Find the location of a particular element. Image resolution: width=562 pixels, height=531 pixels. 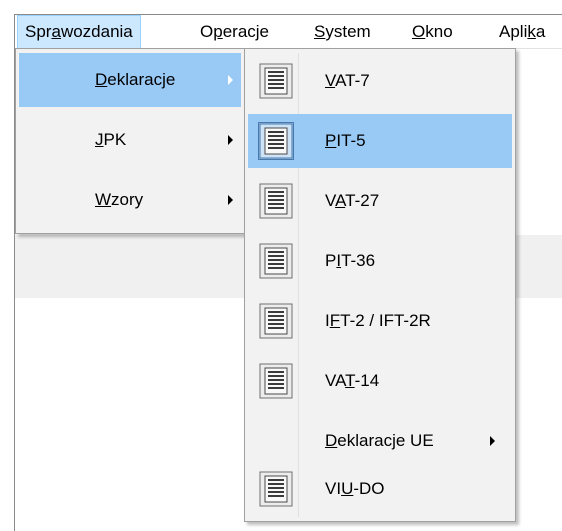

menu-label-part: eracje is located at coordinates (246, 31).